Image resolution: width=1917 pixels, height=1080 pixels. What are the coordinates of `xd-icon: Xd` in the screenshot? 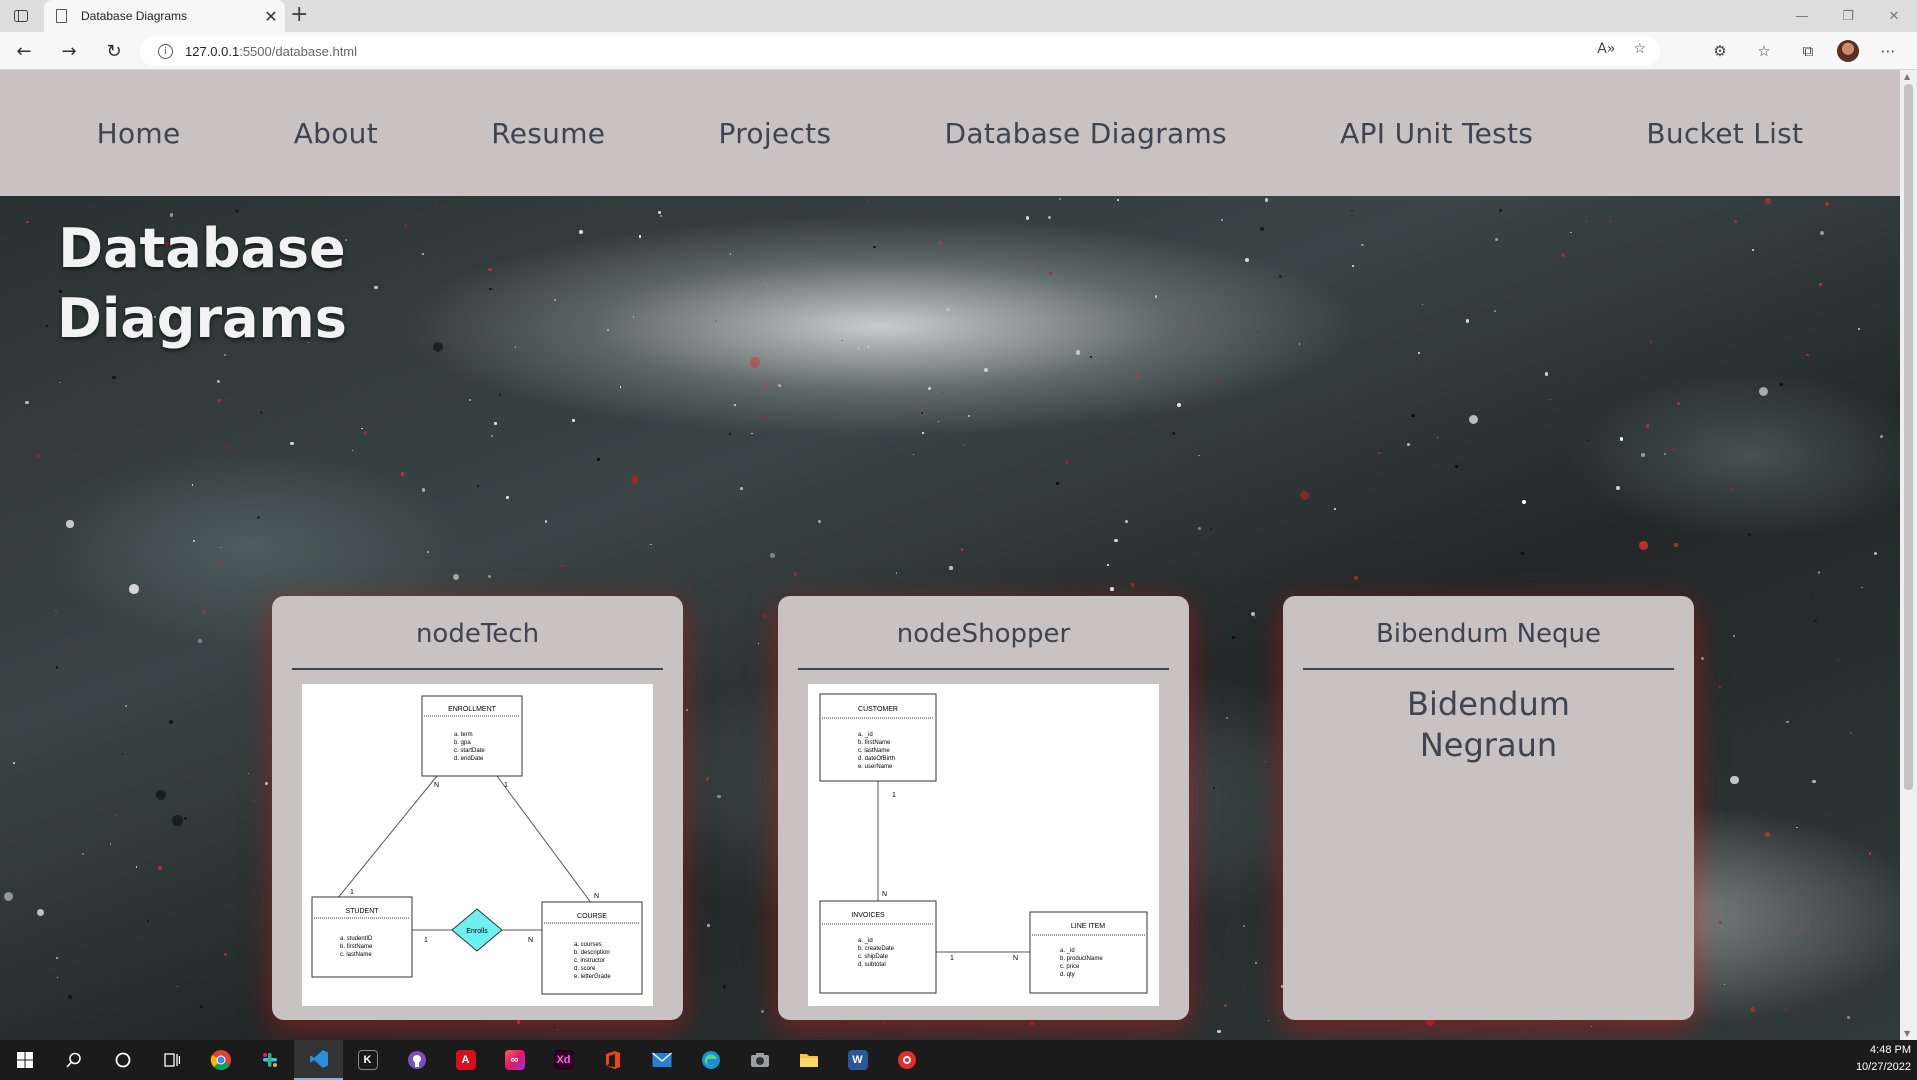 It's located at (563, 1060).